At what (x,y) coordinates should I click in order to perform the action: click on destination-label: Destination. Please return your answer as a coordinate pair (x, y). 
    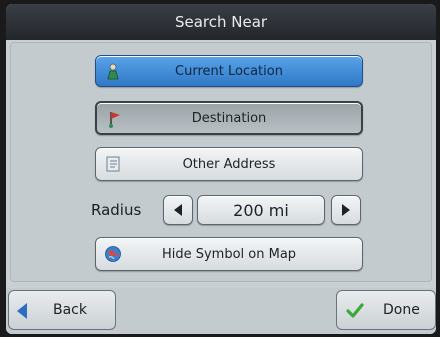
    Looking at the image, I should click on (229, 118).